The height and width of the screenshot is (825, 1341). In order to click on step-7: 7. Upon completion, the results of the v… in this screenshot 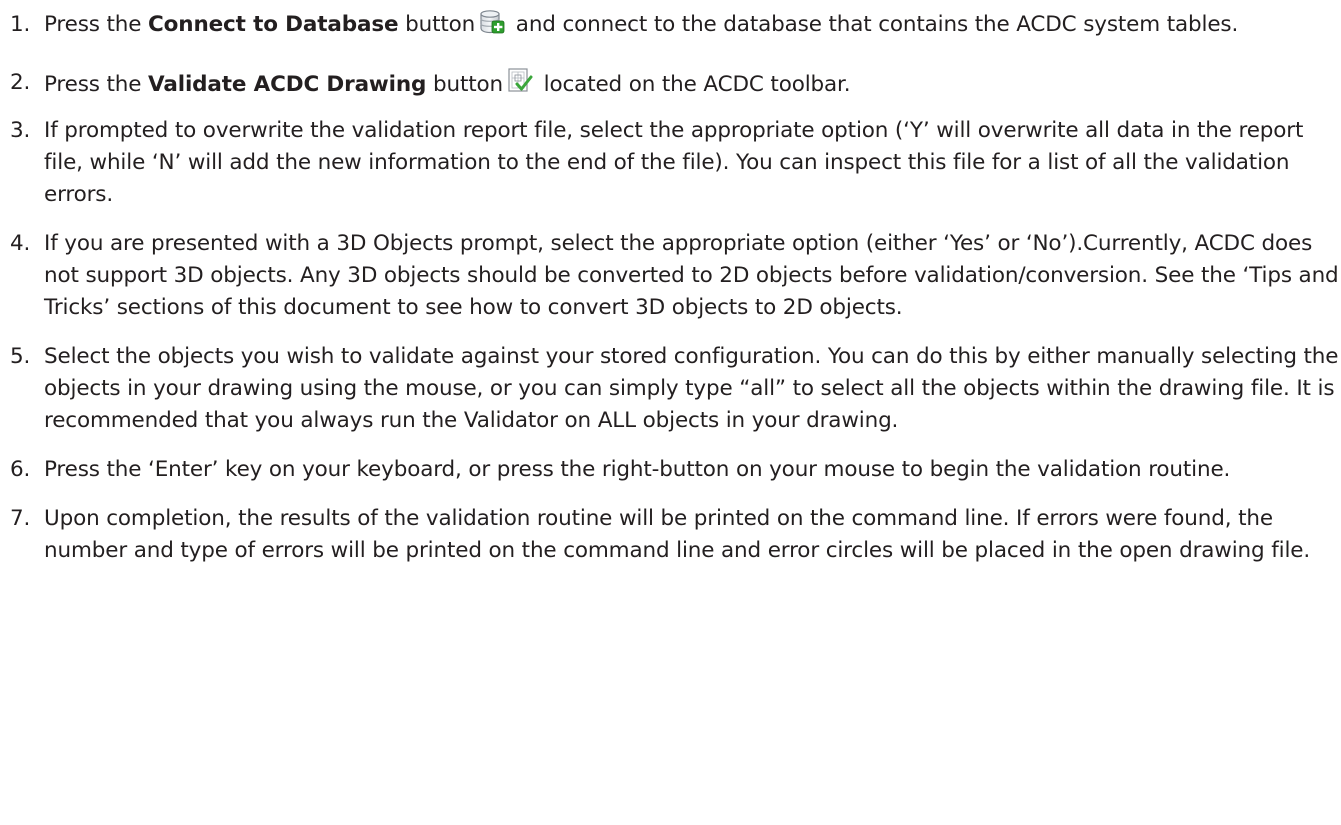, I will do `click(675, 535)`.